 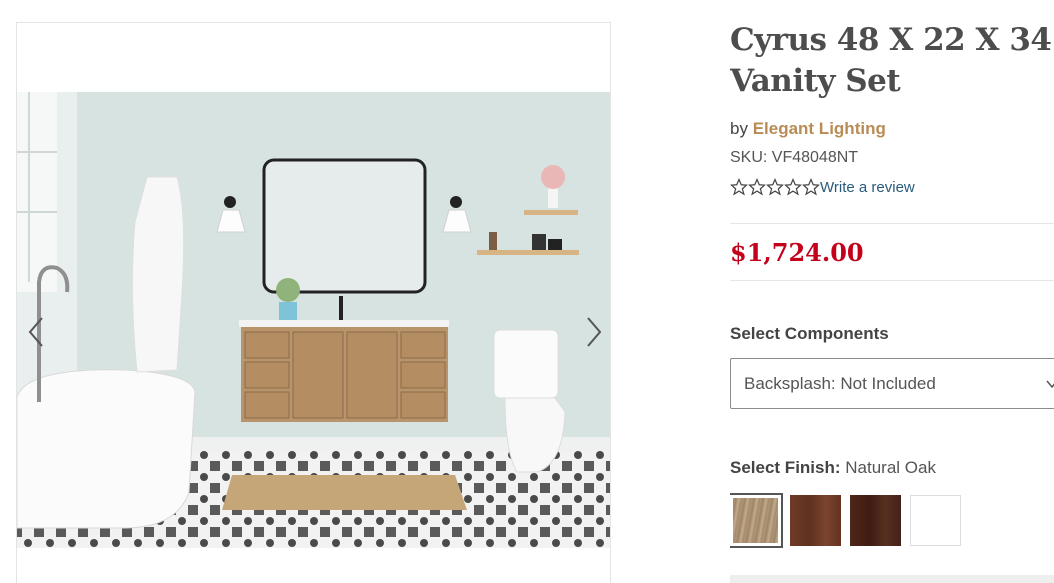 I want to click on swatch-espresso-fill, so click(x=875, y=520).